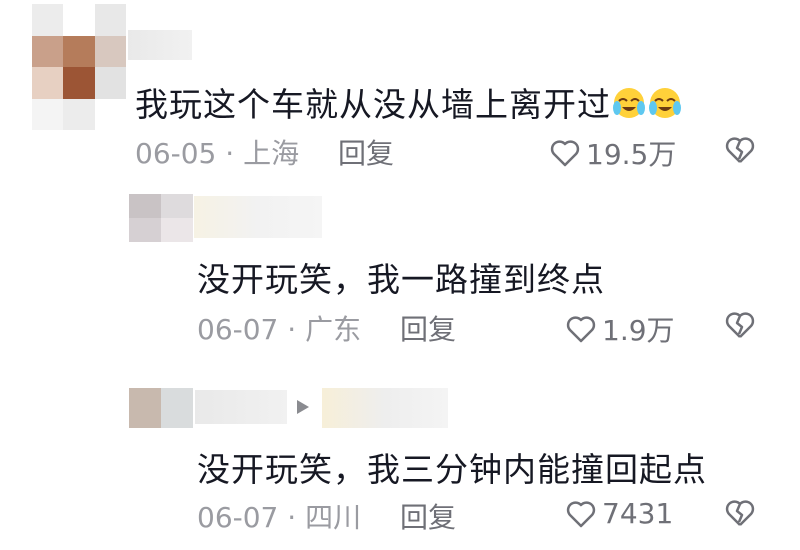  What do you see at coordinates (631, 154) in the screenshot?
I see `like-count: 19.5万` at bounding box center [631, 154].